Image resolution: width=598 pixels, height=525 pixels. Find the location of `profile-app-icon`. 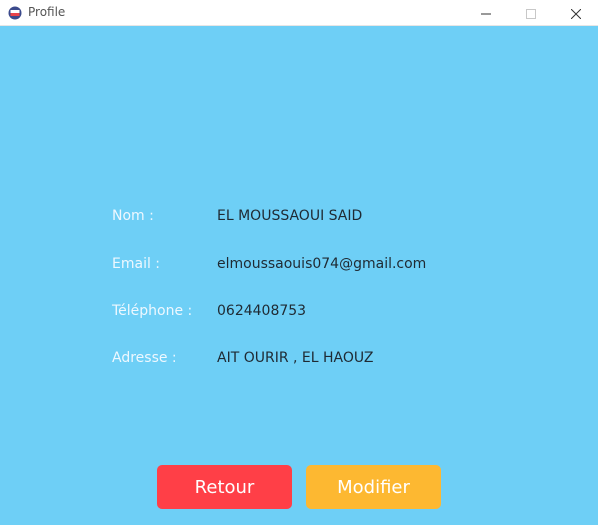

profile-app-icon is located at coordinates (15, 12).